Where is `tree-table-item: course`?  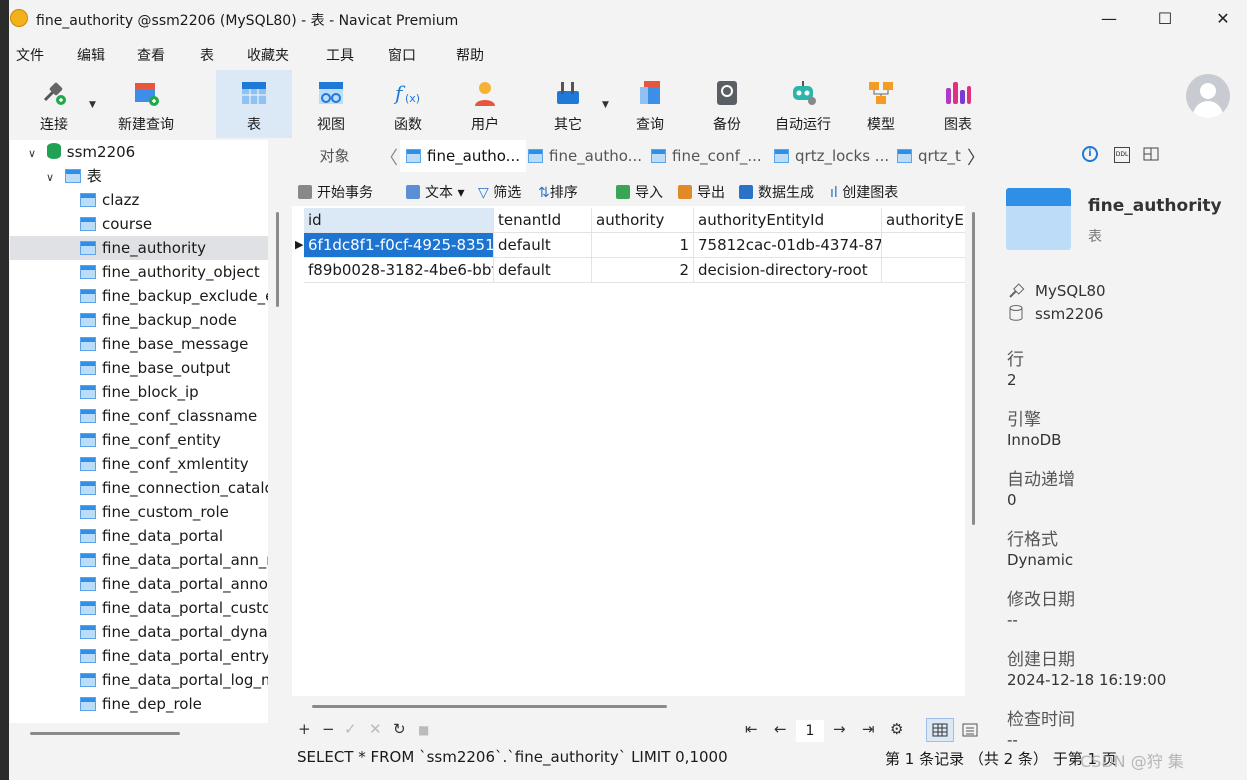
tree-table-item: course is located at coordinates (139, 224).